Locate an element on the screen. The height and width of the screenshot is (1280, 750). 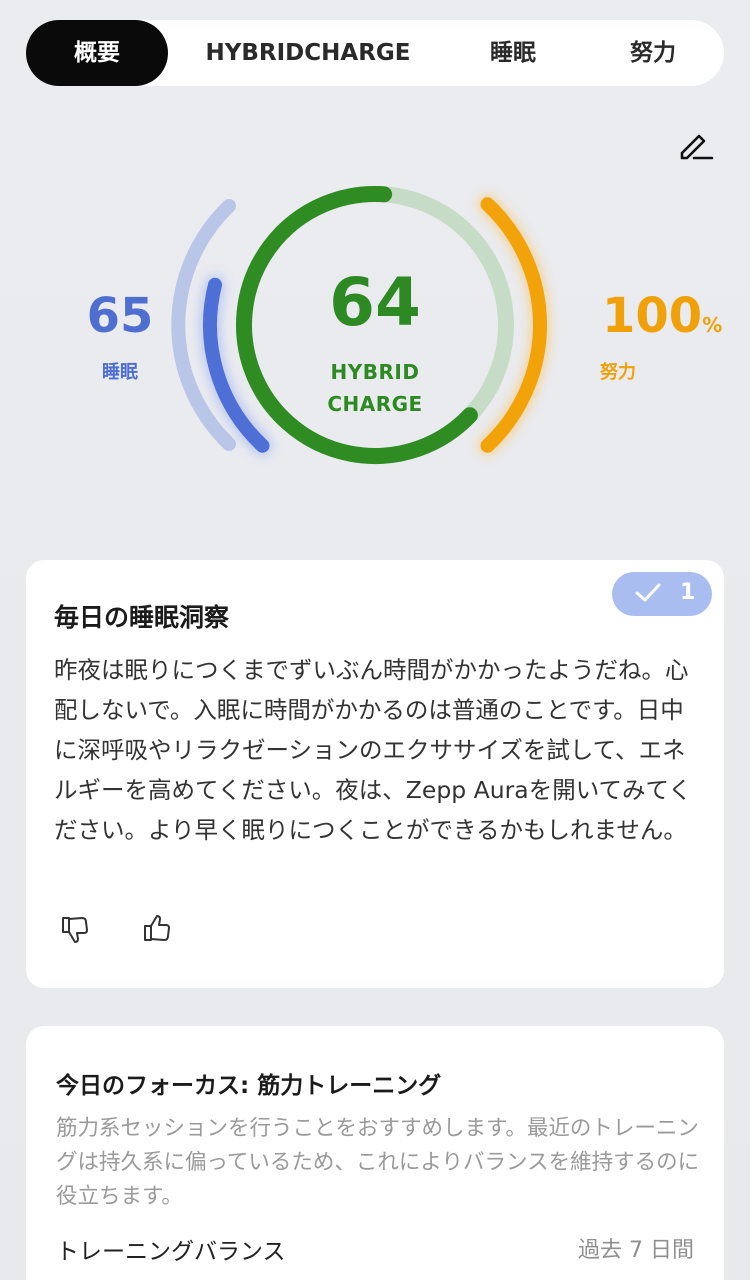
tab-overview: 概要 is located at coordinates (97, 53).